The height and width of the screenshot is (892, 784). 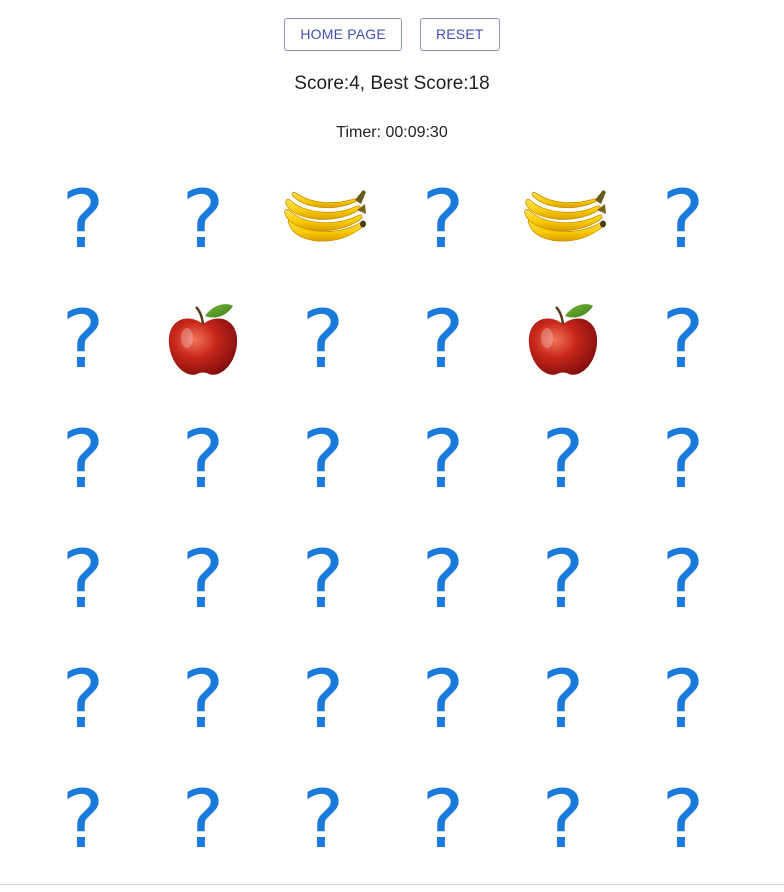 I want to click on card-6-5: ?, so click(x=563, y=820).